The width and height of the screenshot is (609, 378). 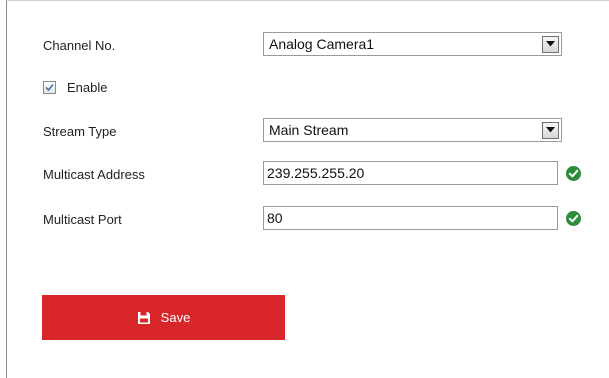 What do you see at coordinates (79, 45) in the screenshot?
I see `channel-label: Channel No.` at bounding box center [79, 45].